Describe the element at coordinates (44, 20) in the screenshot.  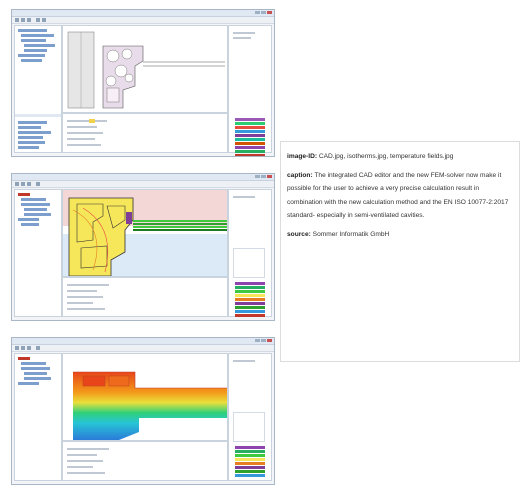
I see `draw-icon` at that location.